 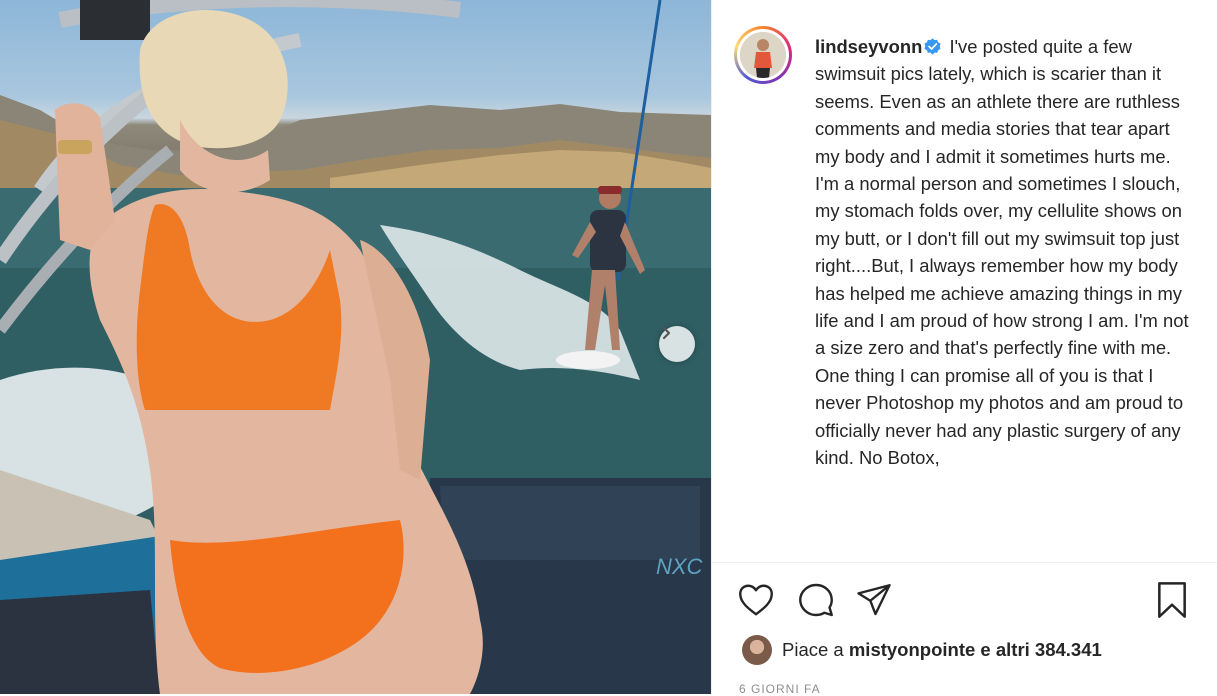 I want to click on verified-badge-icon, so click(x=932, y=46).